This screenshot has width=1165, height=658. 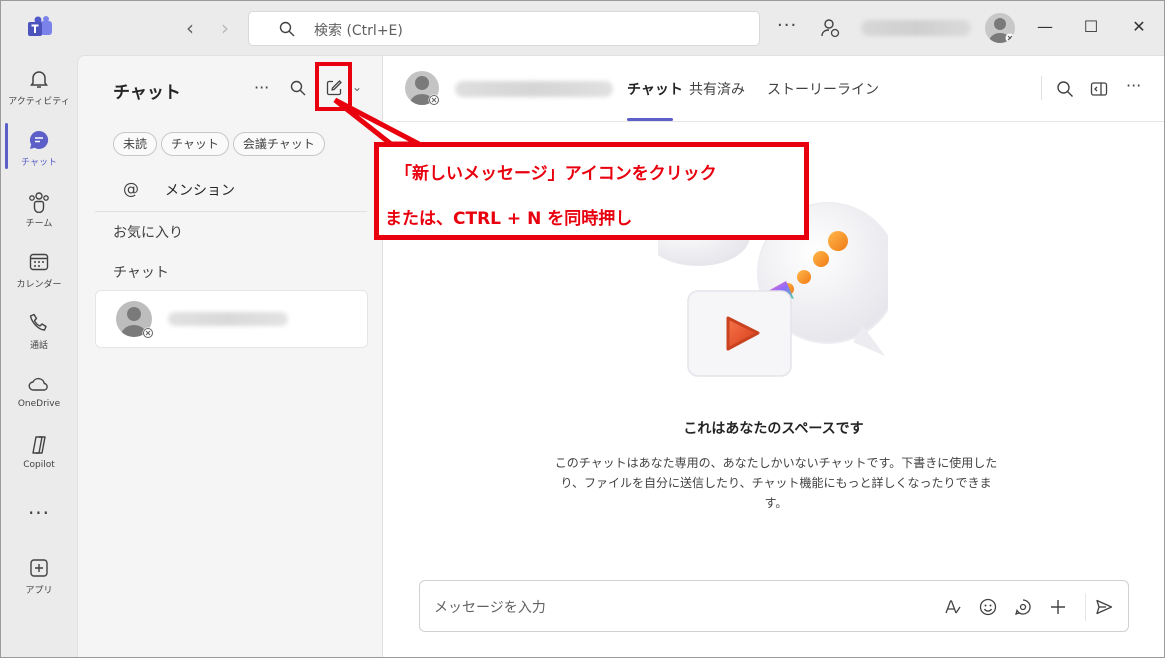 What do you see at coordinates (39, 455) in the screenshot?
I see `rail-item-copilot: Copilot` at bounding box center [39, 455].